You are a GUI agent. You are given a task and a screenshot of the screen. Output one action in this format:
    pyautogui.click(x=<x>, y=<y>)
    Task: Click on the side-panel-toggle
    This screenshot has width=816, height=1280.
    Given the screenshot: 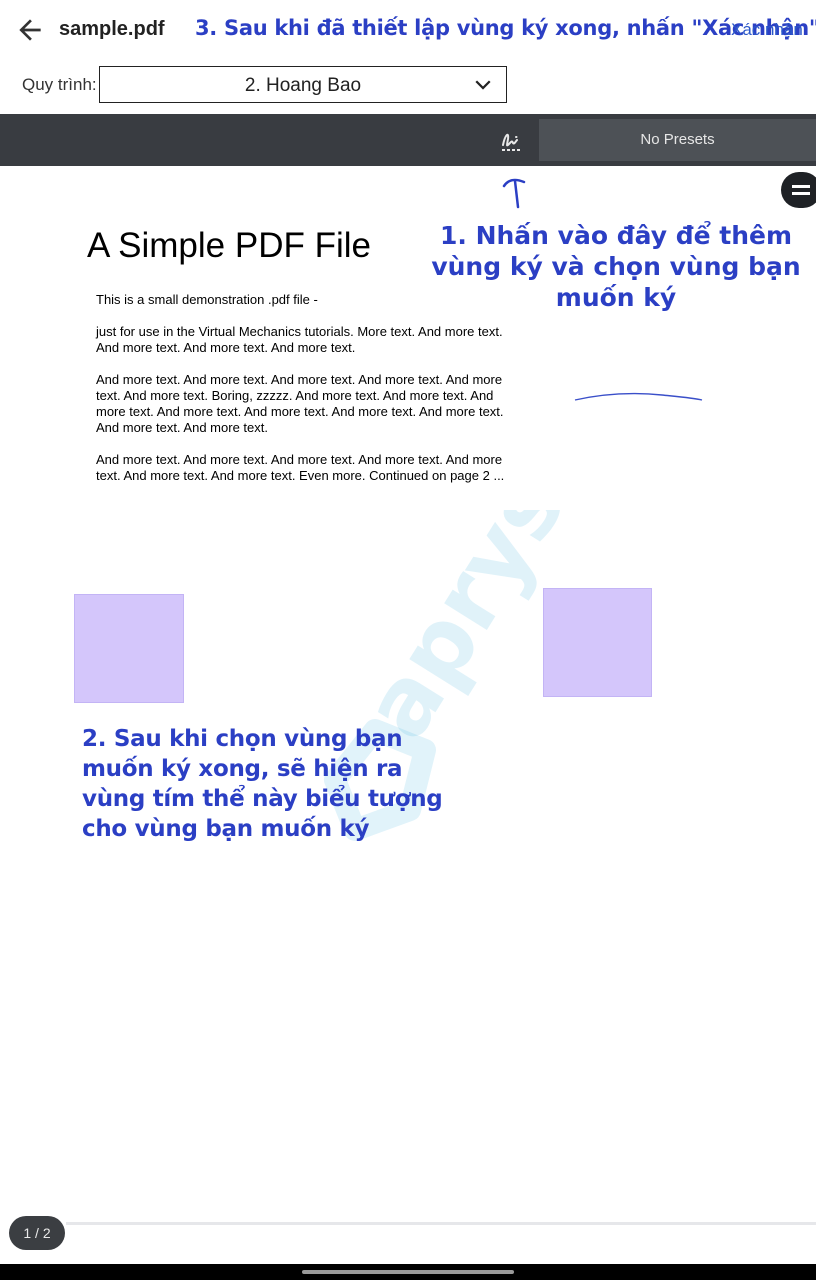 What is the action you would take?
    pyautogui.click(x=798, y=190)
    